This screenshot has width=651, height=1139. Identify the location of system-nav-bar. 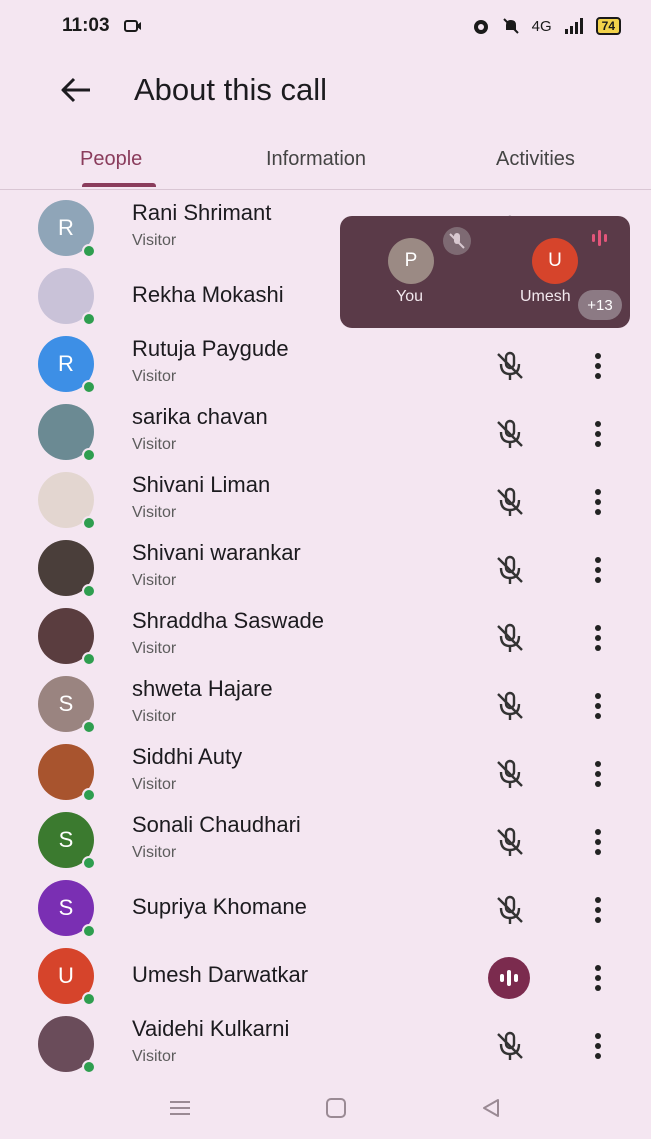
(325, 1108).